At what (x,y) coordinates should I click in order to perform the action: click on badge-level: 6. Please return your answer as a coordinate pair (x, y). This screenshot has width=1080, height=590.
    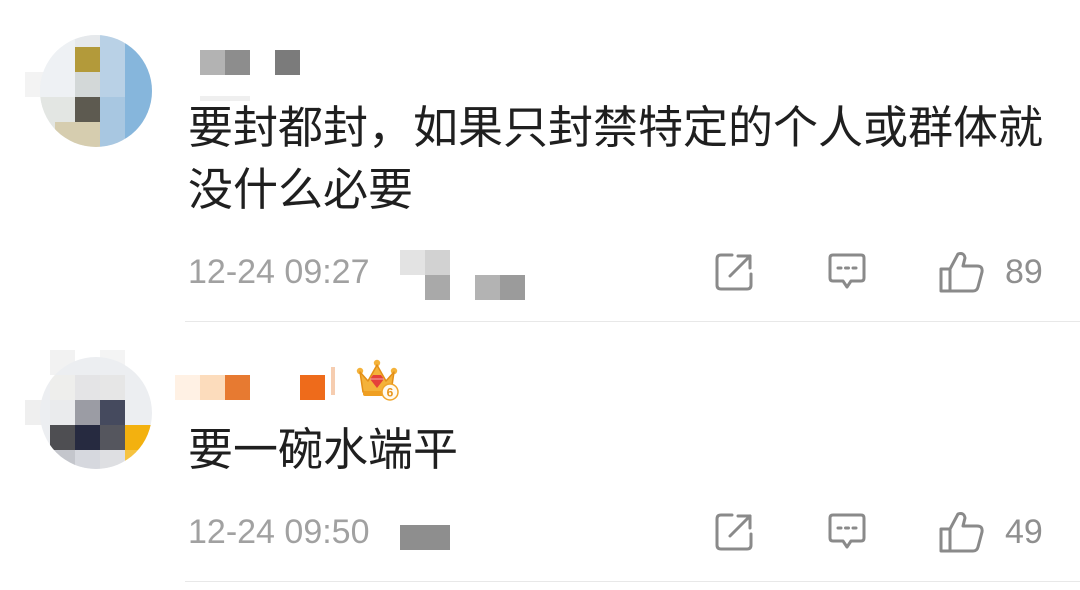
    Looking at the image, I should click on (390, 393).